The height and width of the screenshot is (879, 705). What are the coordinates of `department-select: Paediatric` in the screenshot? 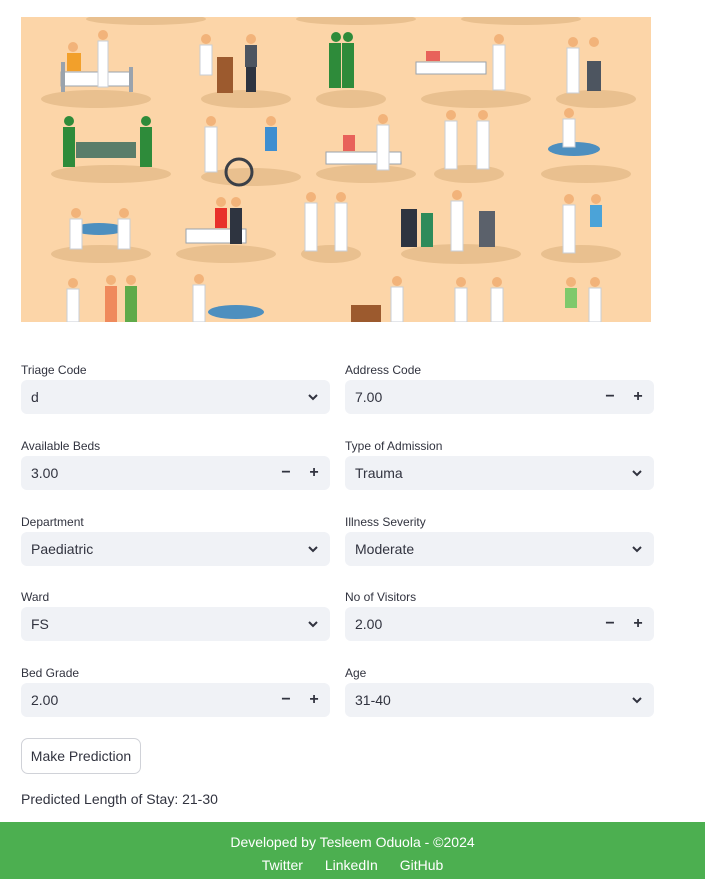 It's located at (175, 549).